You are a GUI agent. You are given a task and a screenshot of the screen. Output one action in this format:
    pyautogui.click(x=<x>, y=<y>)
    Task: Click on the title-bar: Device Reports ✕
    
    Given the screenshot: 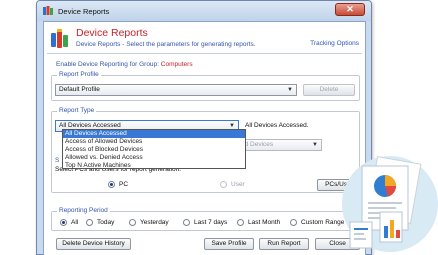 What is the action you would take?
    pyautogui.click(x=204, y=11)
    